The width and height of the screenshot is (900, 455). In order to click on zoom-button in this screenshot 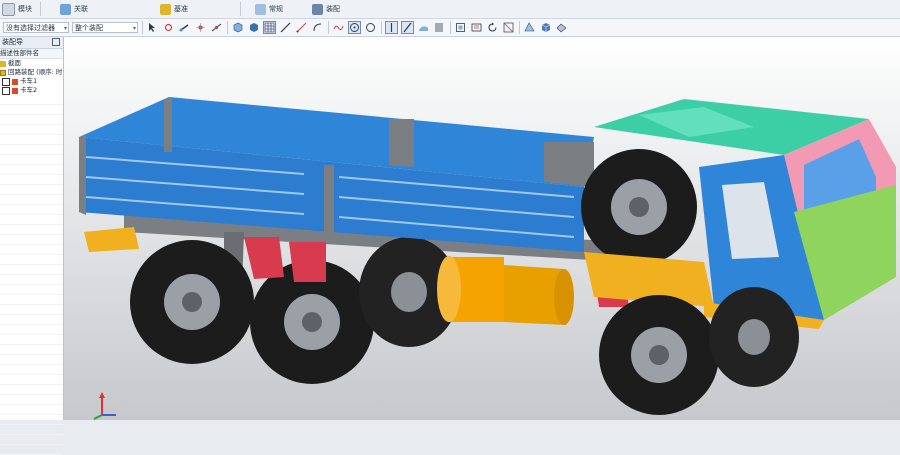, I will do `click(476, 27)`.